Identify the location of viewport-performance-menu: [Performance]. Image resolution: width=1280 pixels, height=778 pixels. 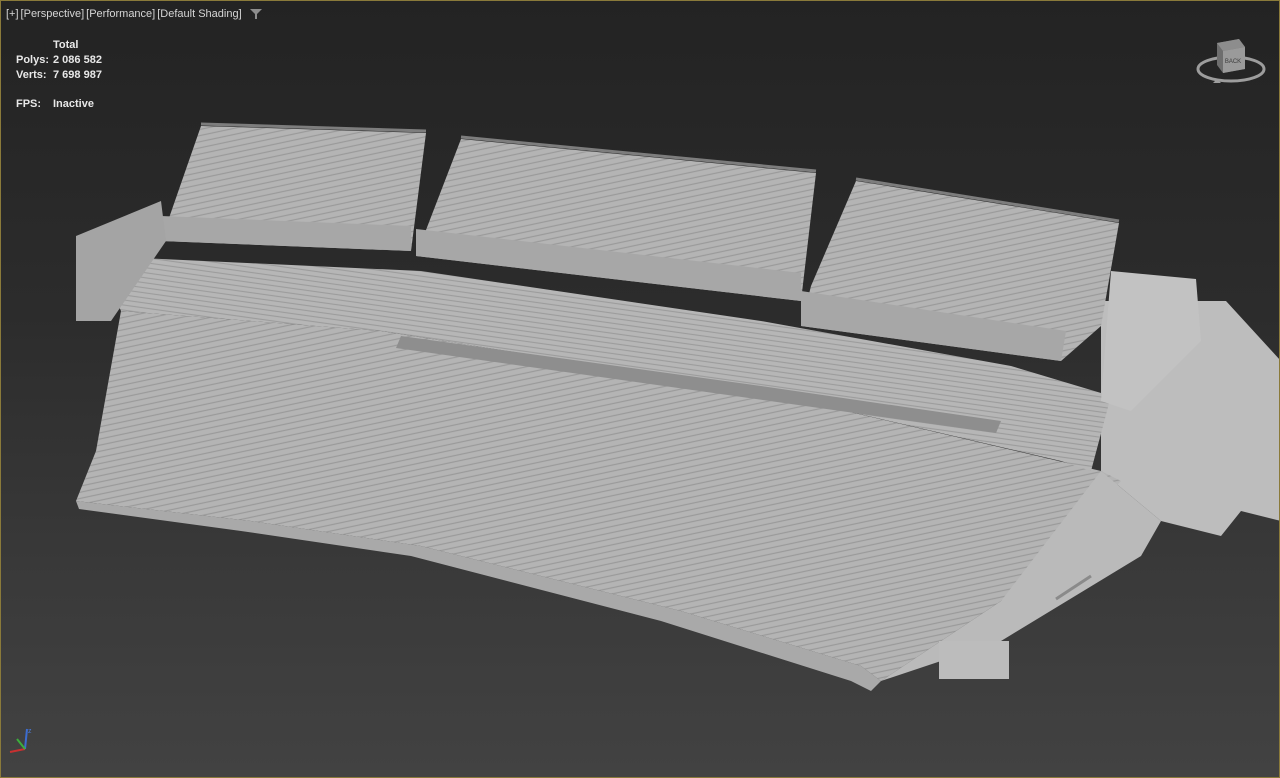
(120, 14).